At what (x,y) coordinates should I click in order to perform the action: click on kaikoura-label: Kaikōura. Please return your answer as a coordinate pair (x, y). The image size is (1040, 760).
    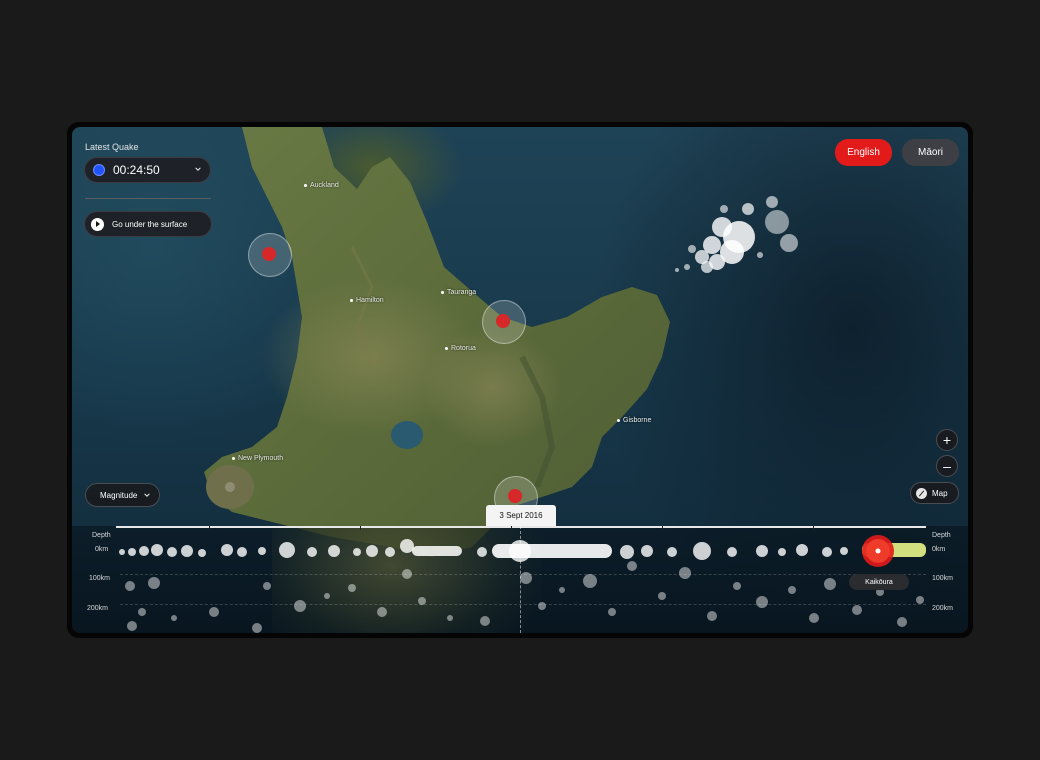
    Looking at the image, I should click on (879, 582).